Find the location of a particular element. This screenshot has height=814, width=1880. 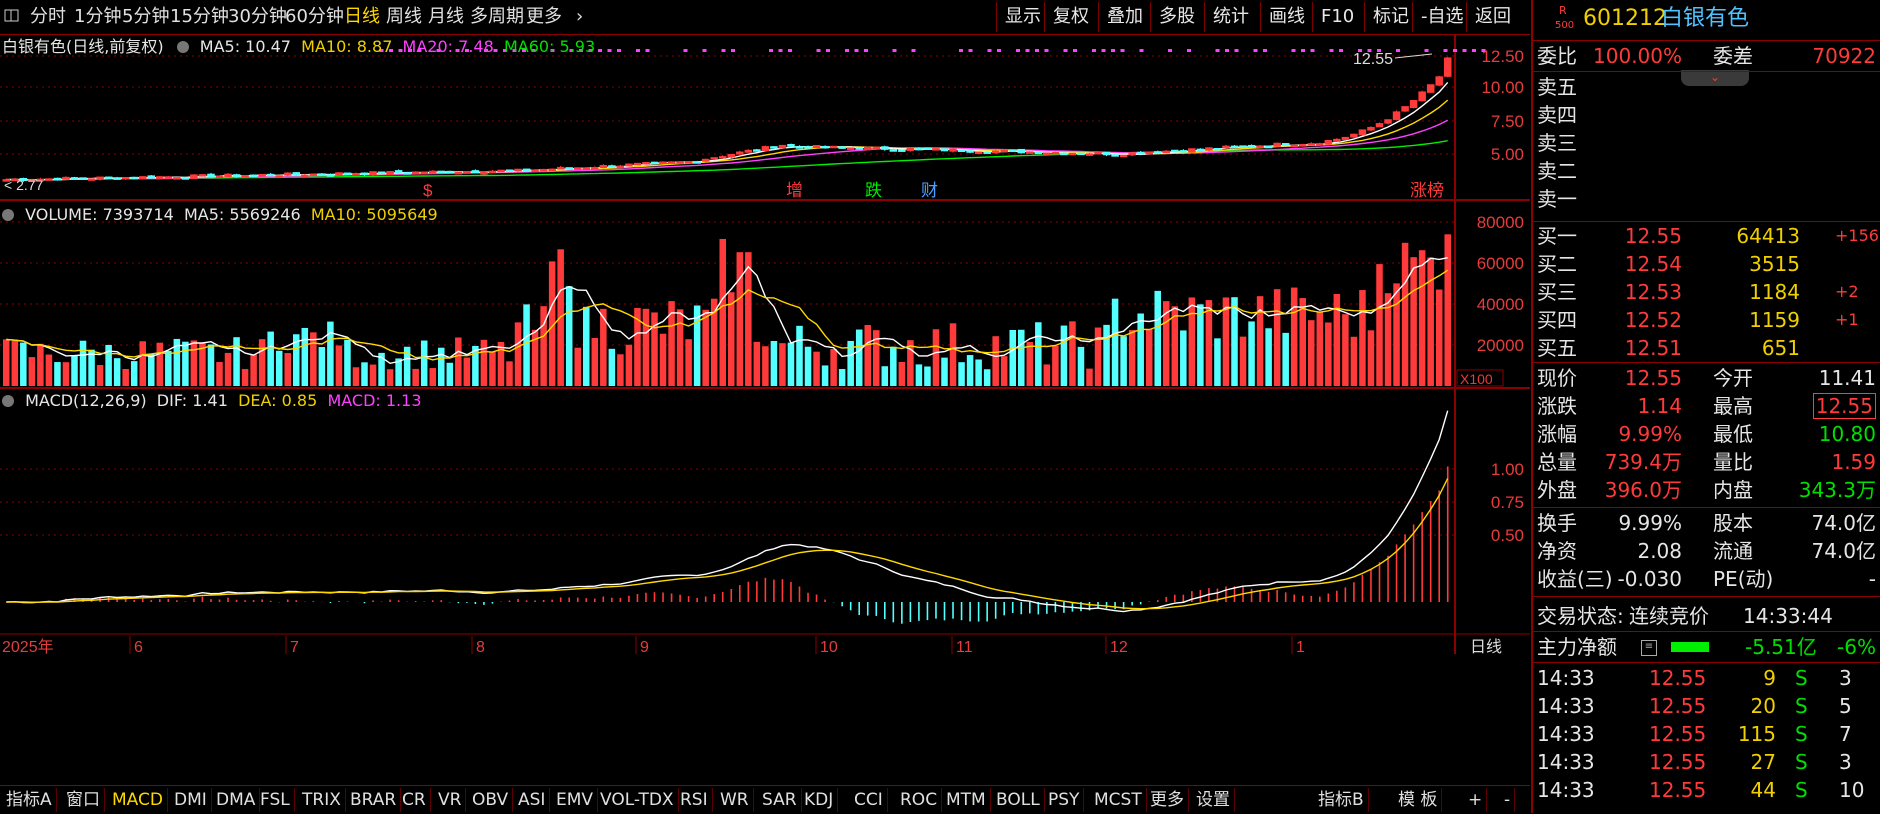

month-label: 8 is located at coordinates (480, 647).